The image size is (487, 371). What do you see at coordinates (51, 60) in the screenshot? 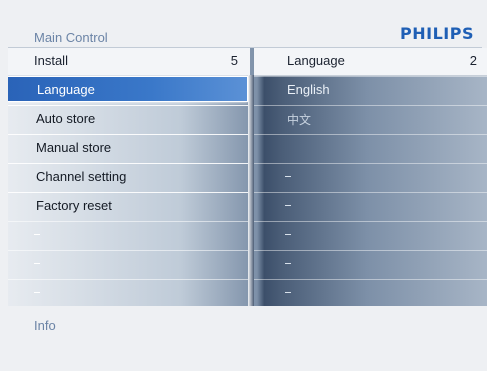
I see `install-heading: Install` at bounding box center [51, 60].